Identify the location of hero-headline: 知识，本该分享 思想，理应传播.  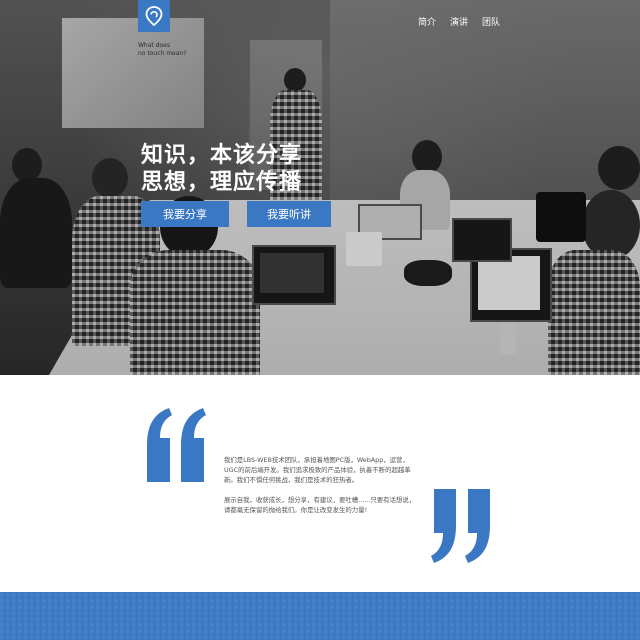
(221, 169).